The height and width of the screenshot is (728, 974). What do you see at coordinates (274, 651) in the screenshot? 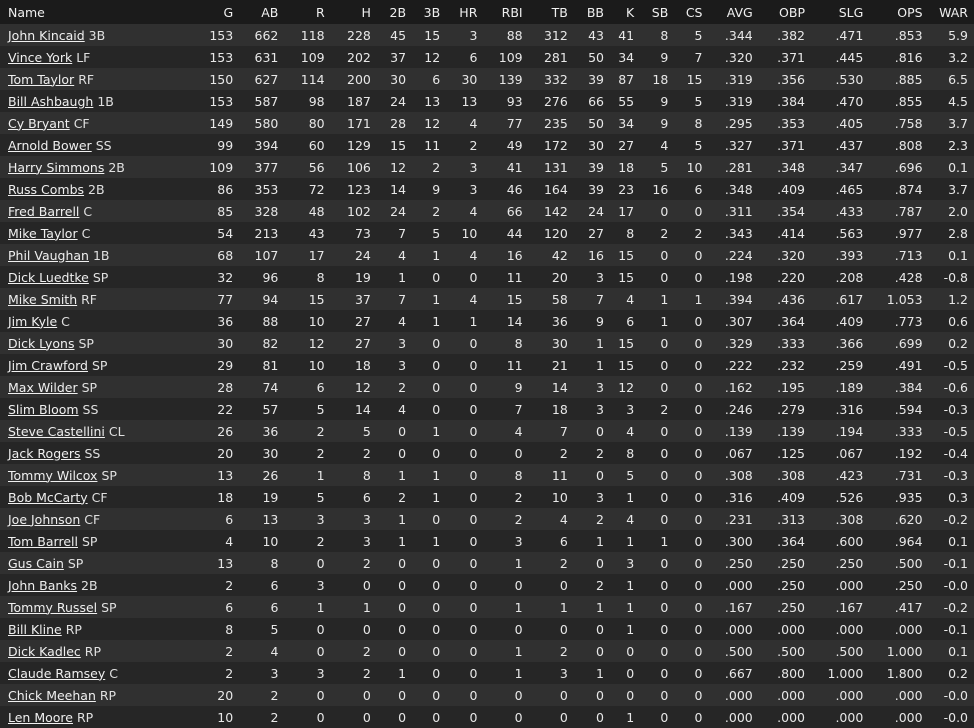
I see `stat-ab: 4` at bounding box center [274, 651].